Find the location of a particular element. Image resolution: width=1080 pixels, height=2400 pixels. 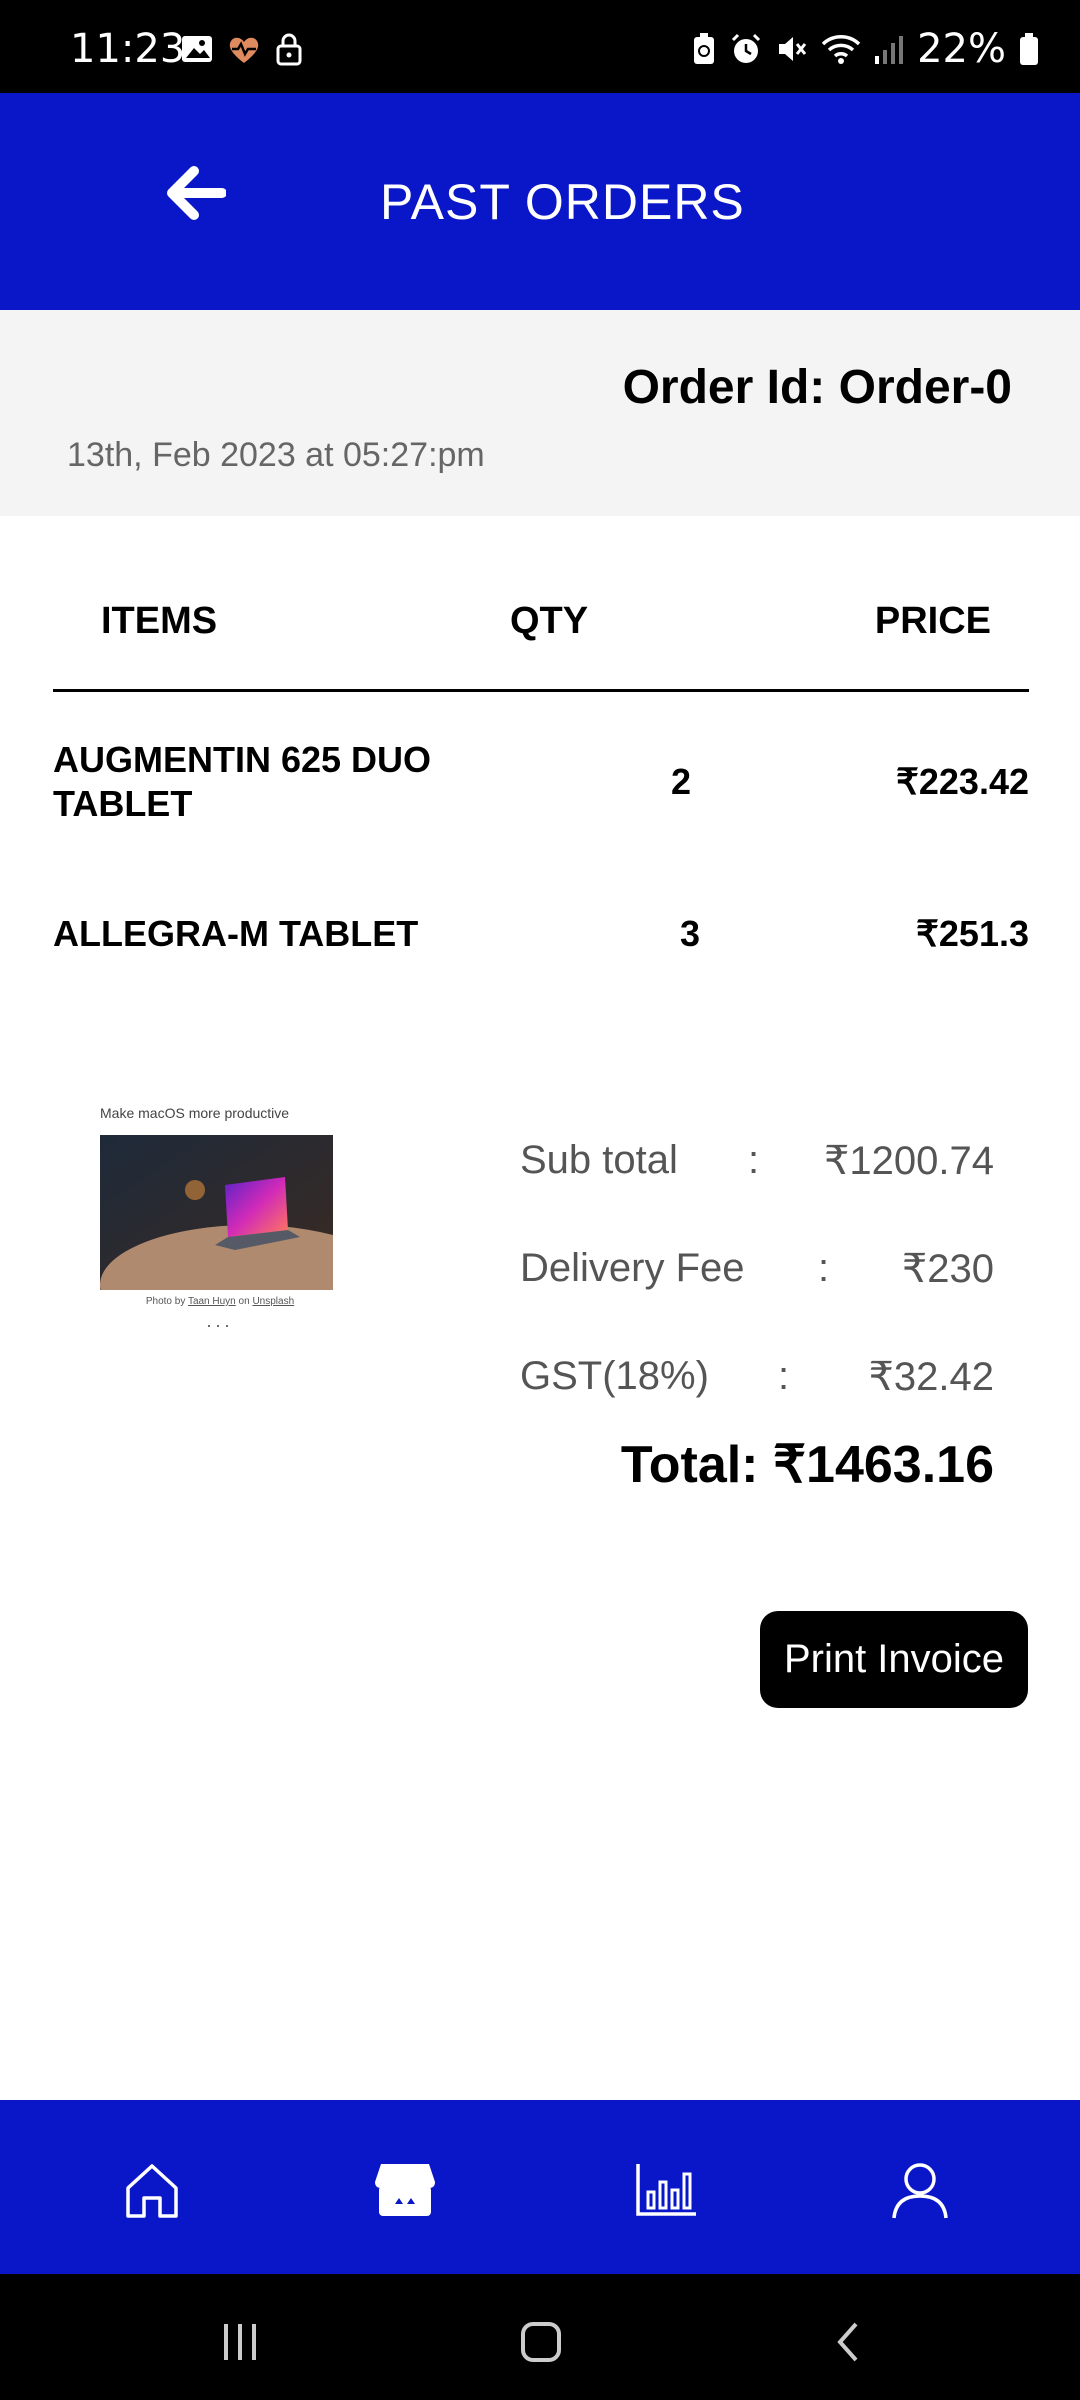

image-icon is located at coordinates (197, 49).